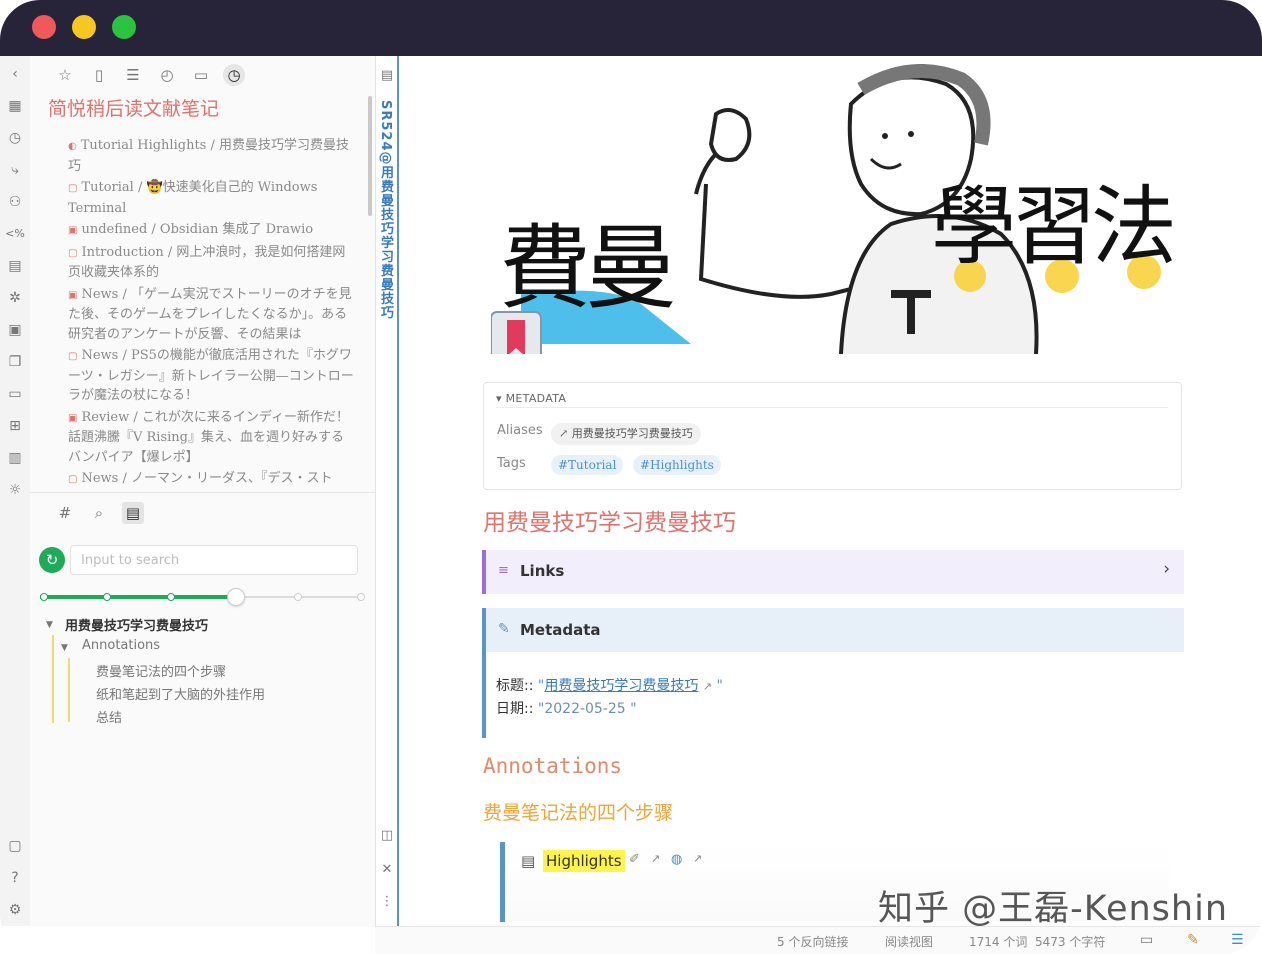  I want to click on pane-scrollbar, so click(370, 156).